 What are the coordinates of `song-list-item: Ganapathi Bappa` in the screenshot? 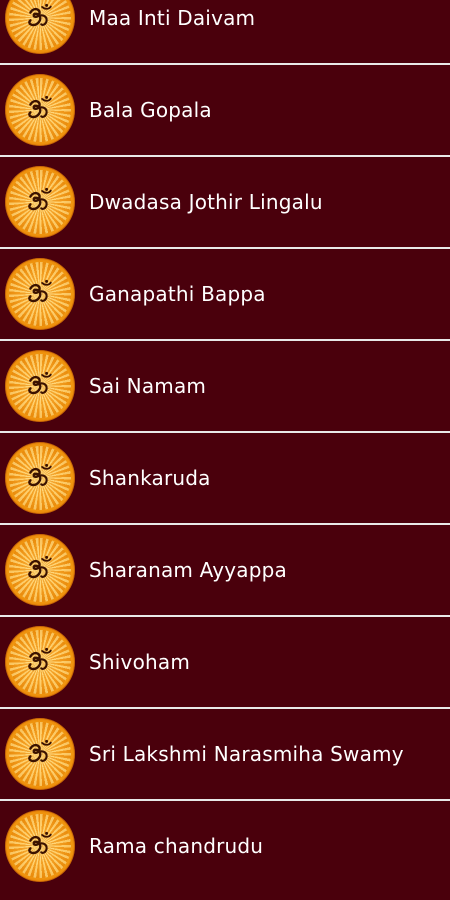 It's located at (225, 295).